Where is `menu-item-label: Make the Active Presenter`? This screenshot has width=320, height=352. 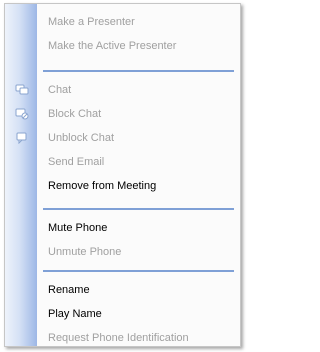 menu-item-label: Make the Active Presenter is located at coordinates (112, 46).